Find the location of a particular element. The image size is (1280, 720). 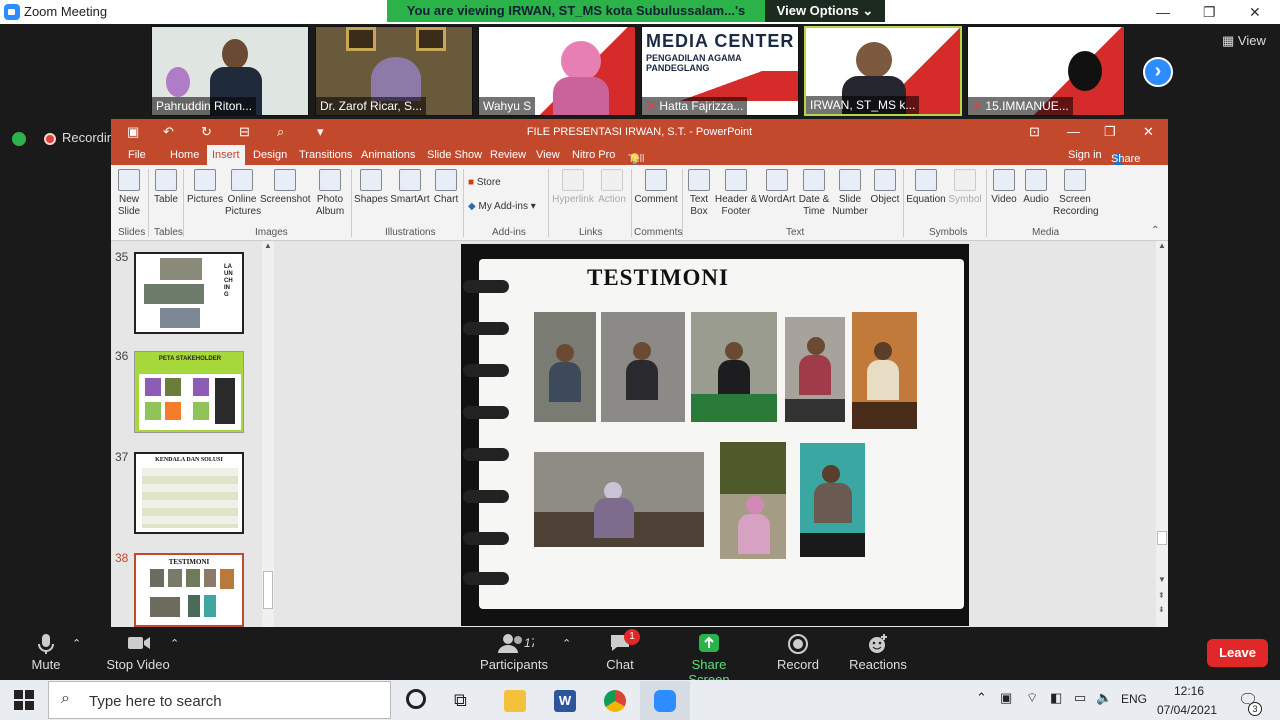

recording-dot-icon is located at coordinates (50, 138).